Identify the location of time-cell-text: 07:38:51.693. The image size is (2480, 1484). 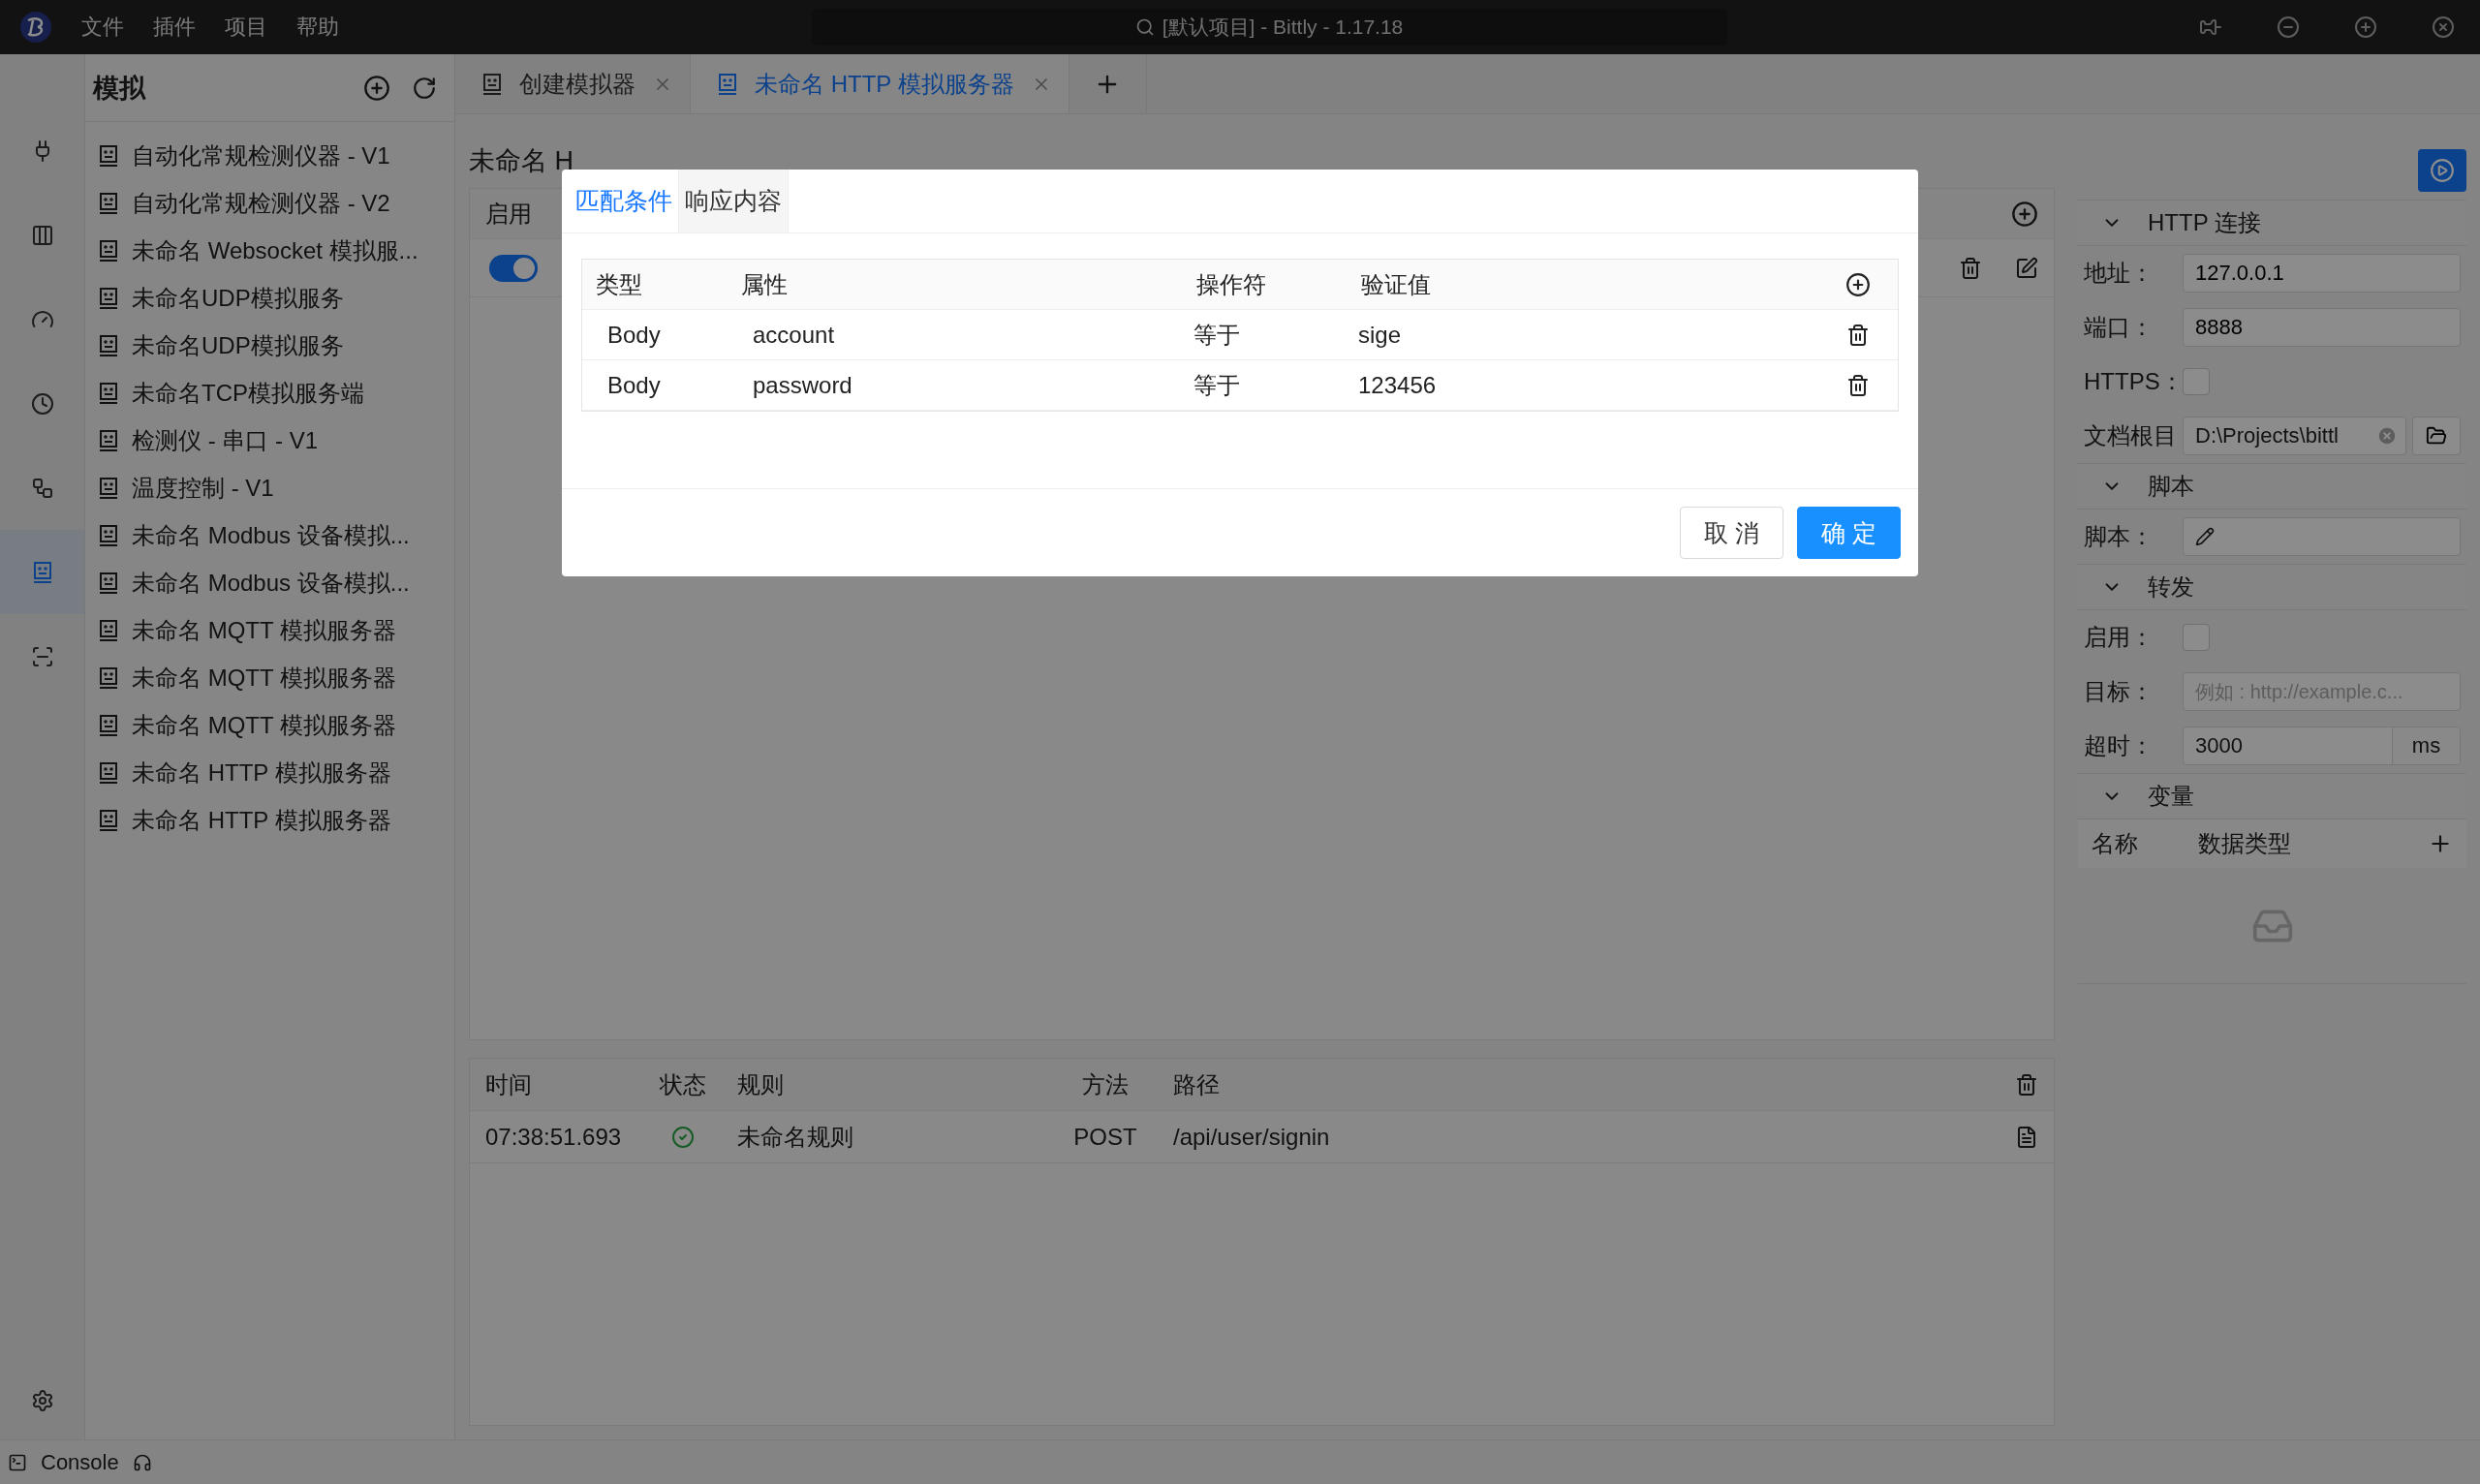
(554, 1137).